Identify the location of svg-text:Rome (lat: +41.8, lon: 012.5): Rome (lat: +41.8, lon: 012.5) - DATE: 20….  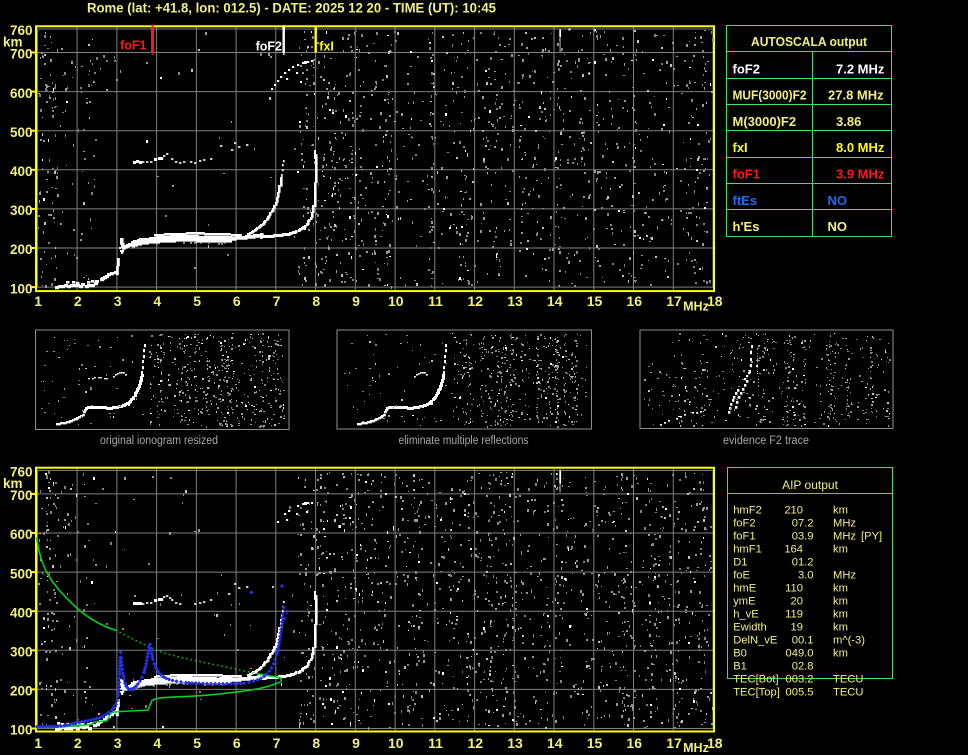
(291, 7).